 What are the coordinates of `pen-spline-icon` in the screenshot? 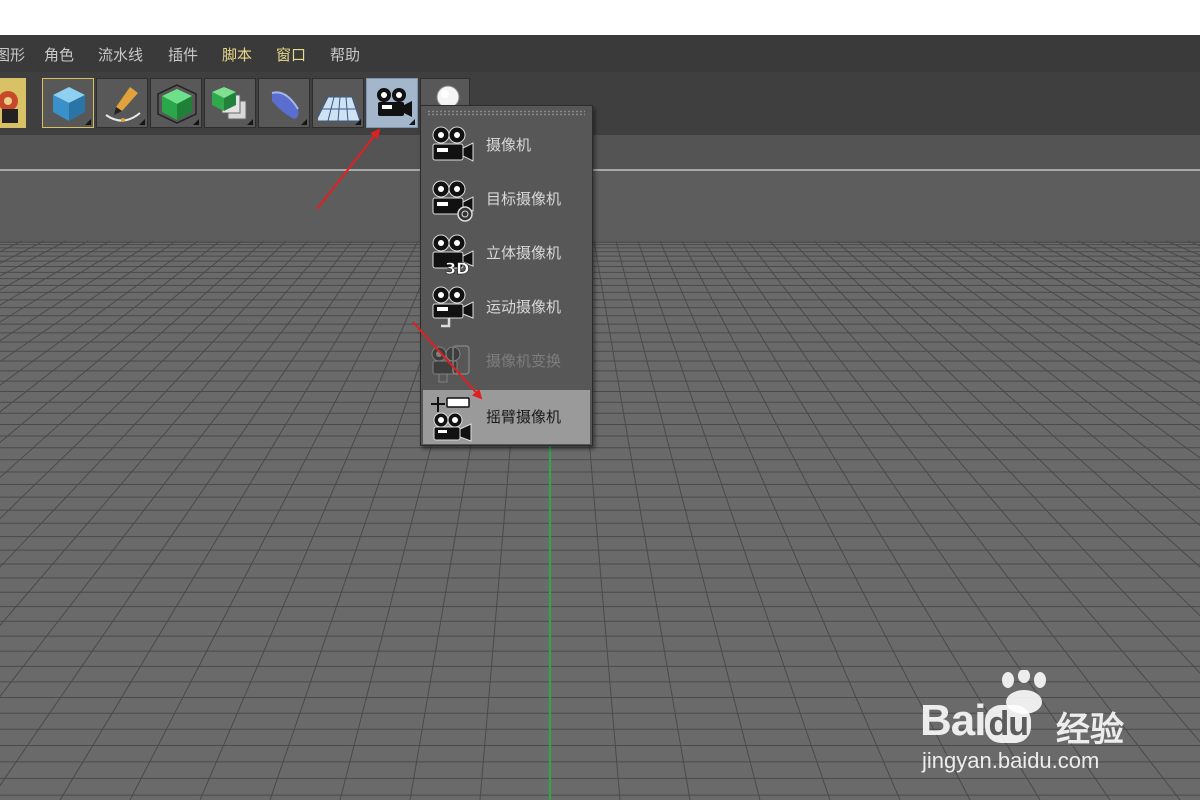 It's located at (123, 104).